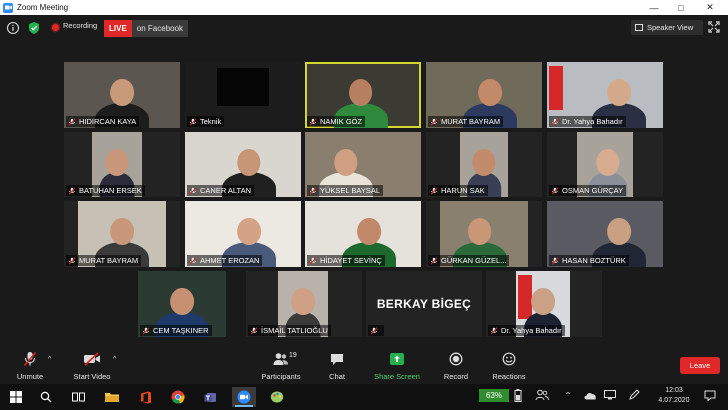 The height and width of the screenshot is (410, 728). I want to click on participant-tile: BERKAY BİGEÇ, so click(424, 304).